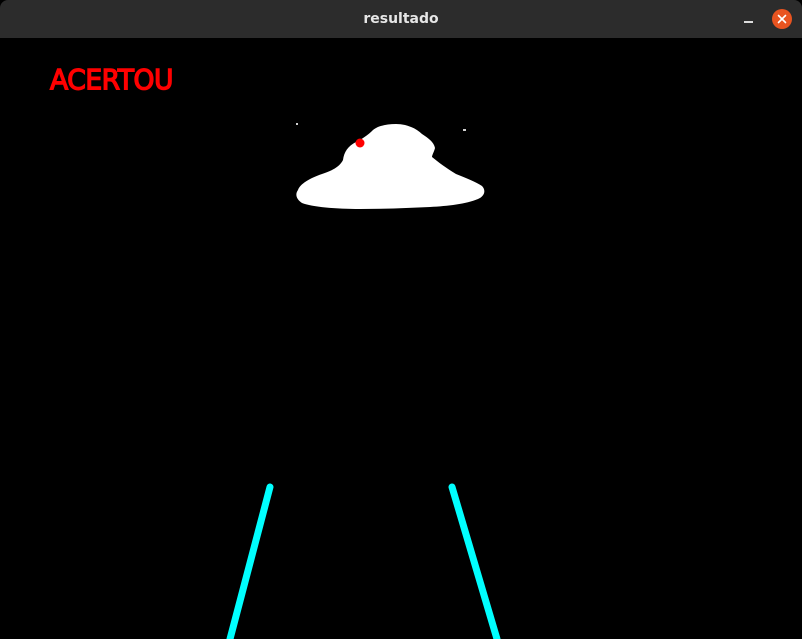 The width and height of the screenshot is (802, 639). What do you see at coordinates (360, 143) in the screenshot?
I see `target-marker` at bounding box center [360, 143].